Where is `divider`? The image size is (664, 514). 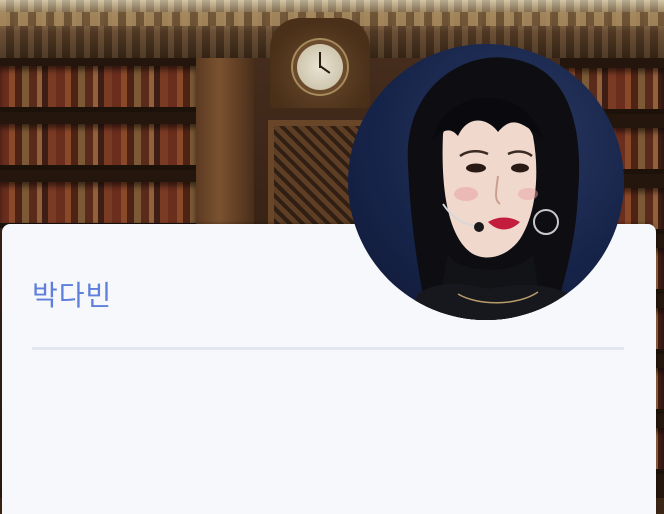 divider is located at coordinates (328, 348).